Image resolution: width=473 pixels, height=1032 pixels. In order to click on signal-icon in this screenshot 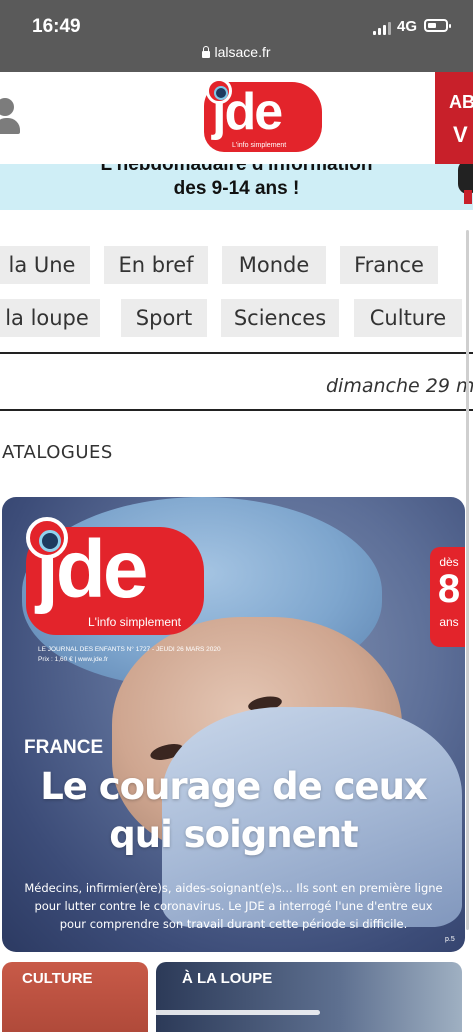, I will do `click(383, 28)`.